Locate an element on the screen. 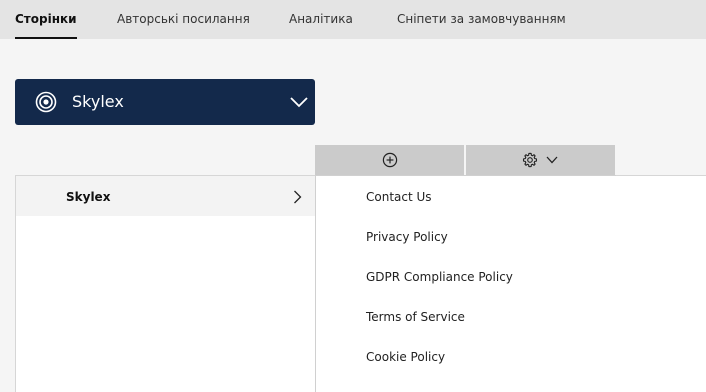 The image size is (706, 392). tab-author-links: Авторські посилання is located at coordinates (183, 19).